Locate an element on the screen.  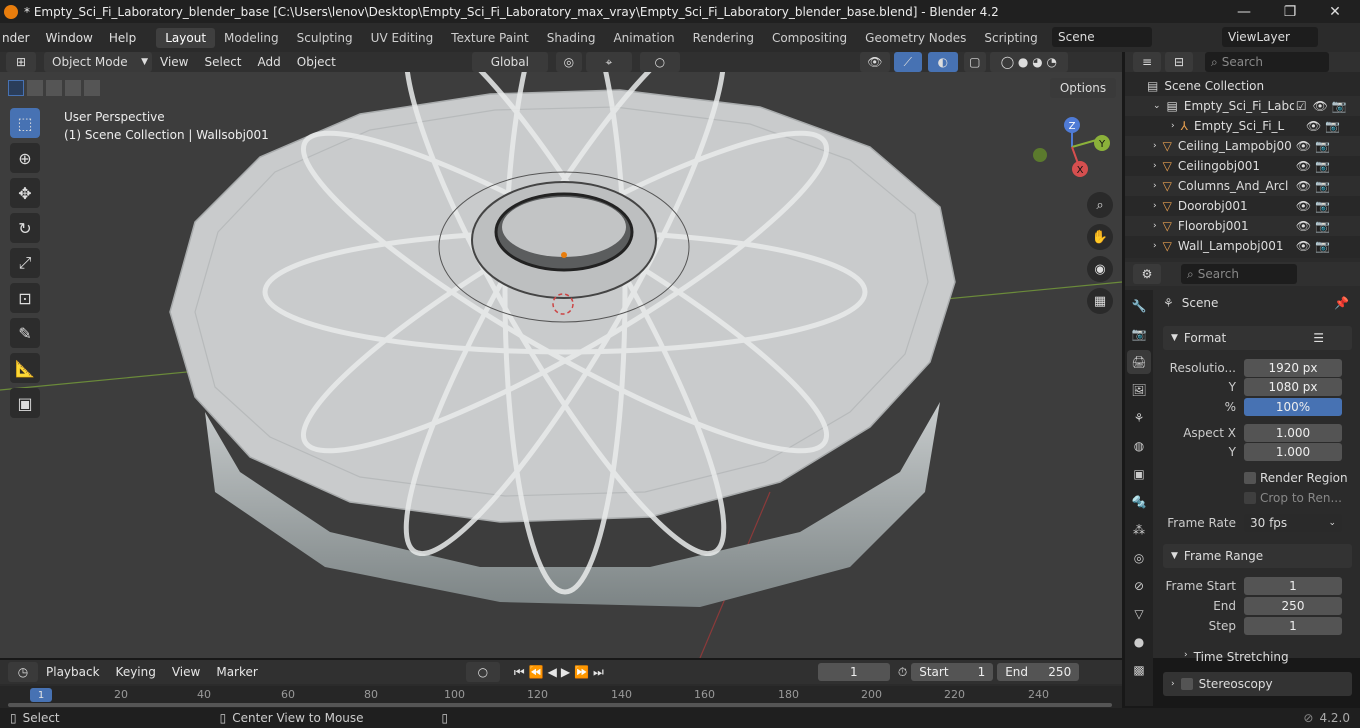
format-panel-header: ▼ Format ☰ is located at coordinates (1257, 338).